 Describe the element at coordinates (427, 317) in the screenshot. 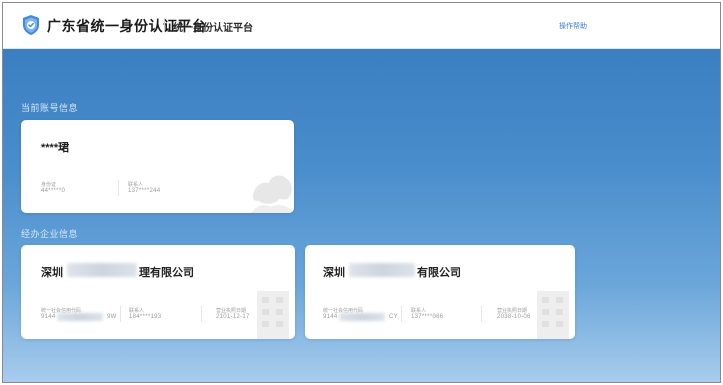

I see `contact-value: 137****086` at that location.